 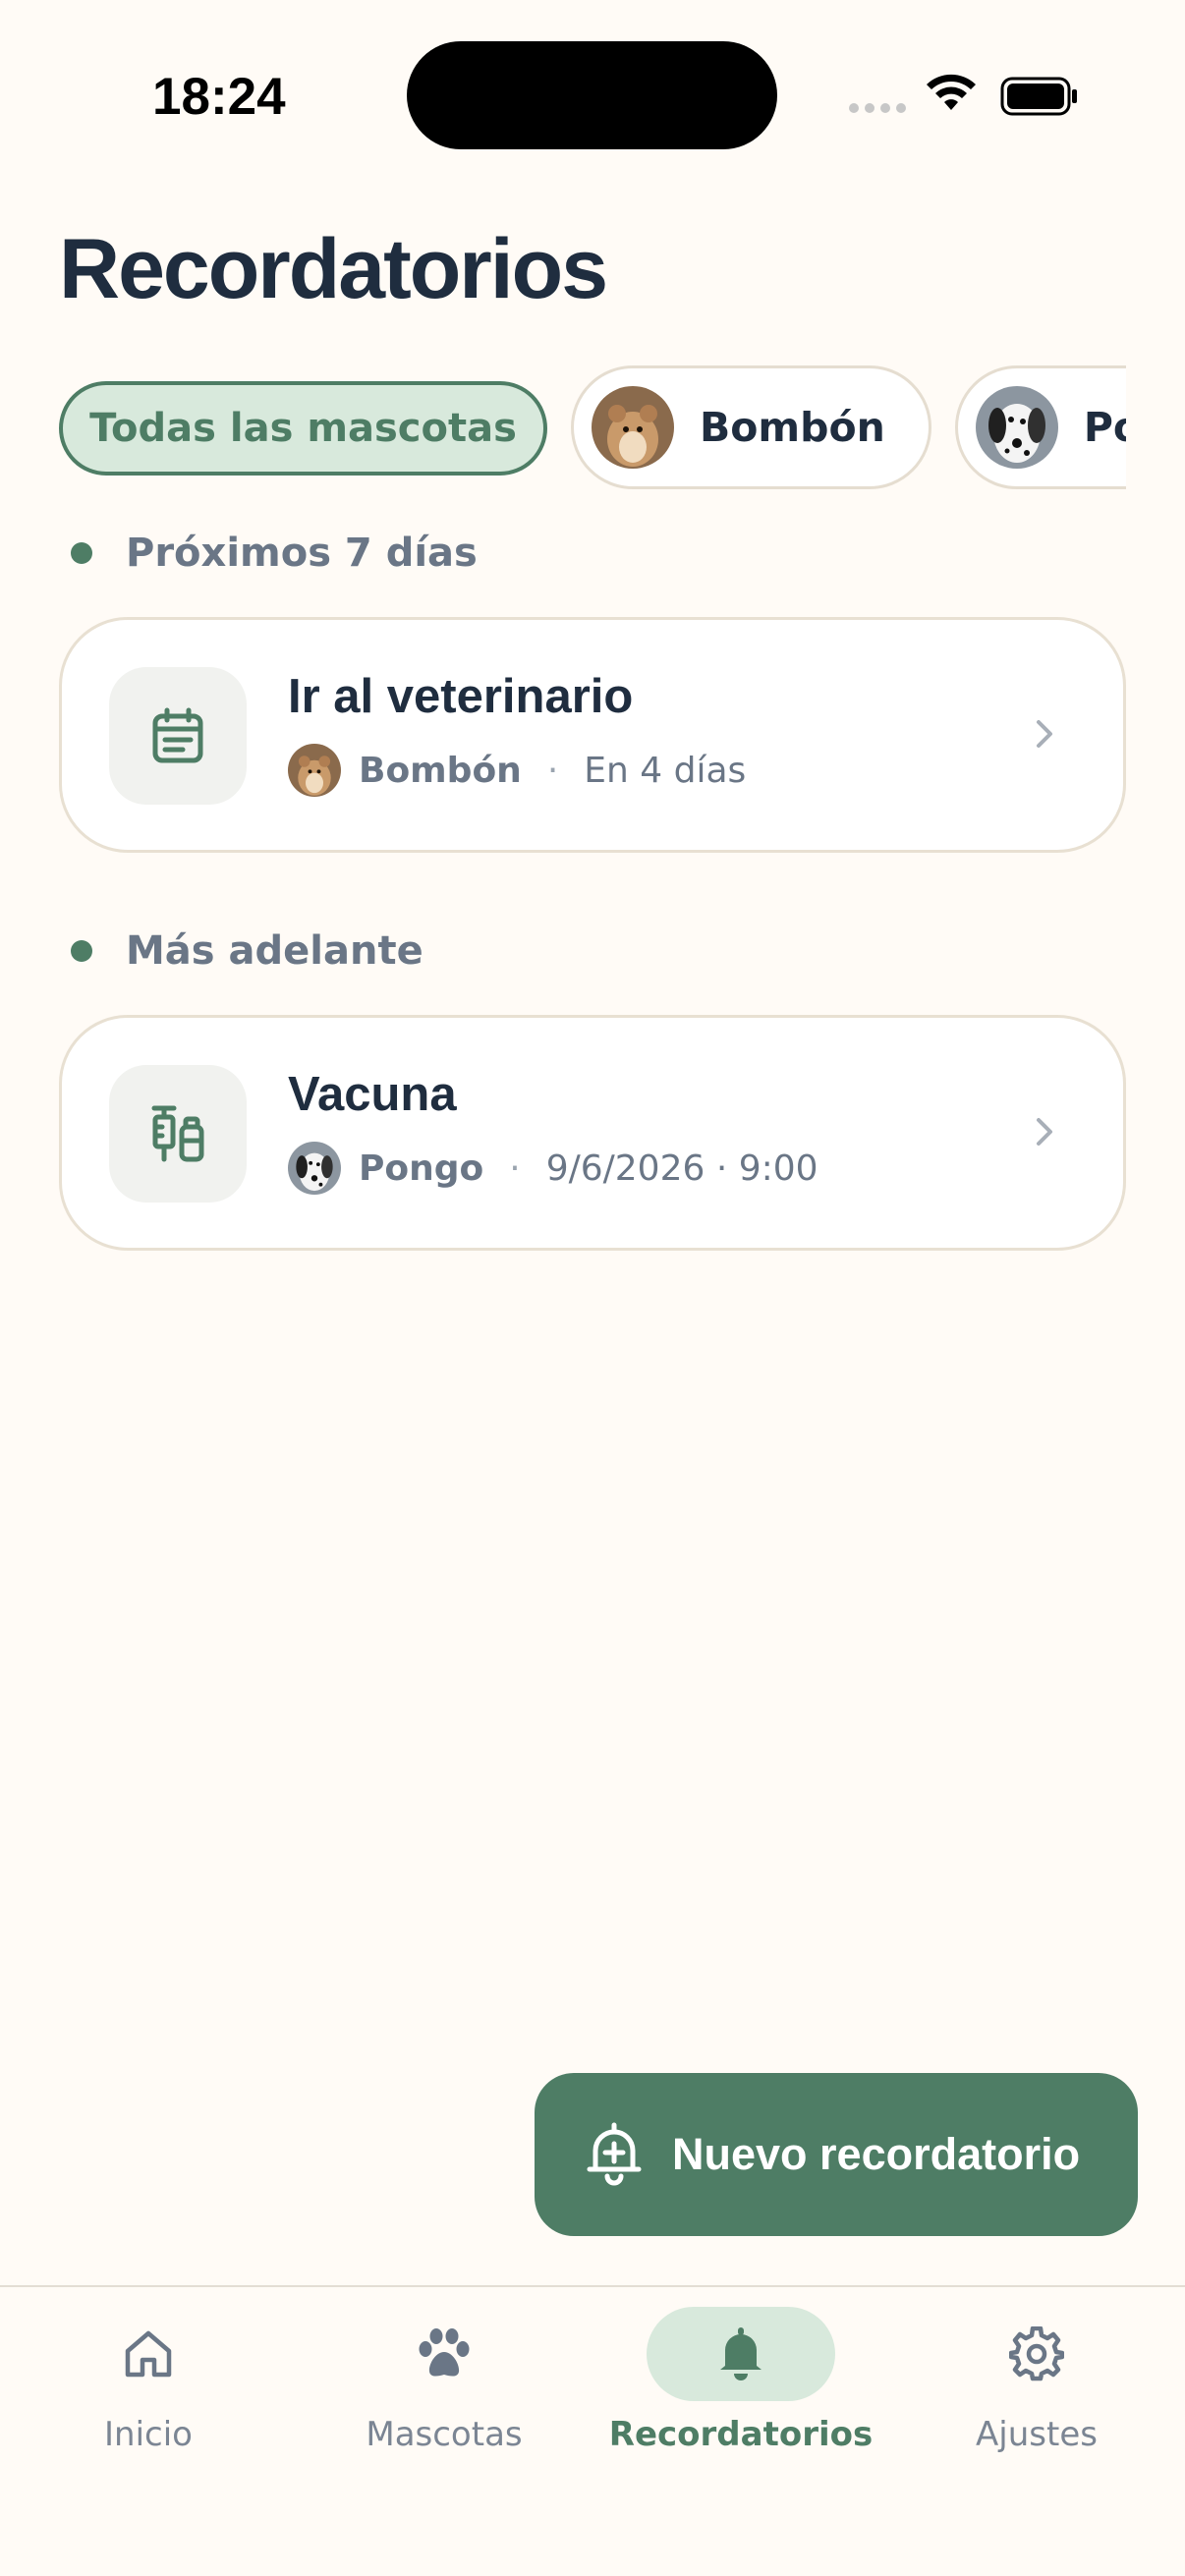 What do you see at coordinates (149, 2434) in the screenshot?
I see `tab-label: Inicio` at bounding box center [149, 2434].